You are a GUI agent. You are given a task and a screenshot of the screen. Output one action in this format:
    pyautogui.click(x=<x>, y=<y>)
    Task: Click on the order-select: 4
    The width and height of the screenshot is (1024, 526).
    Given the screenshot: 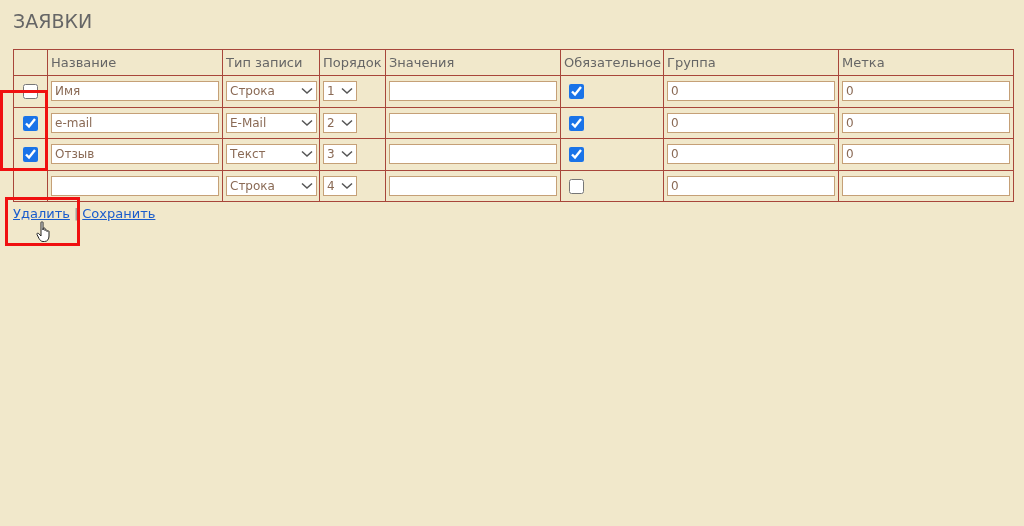 What is the action you would take?
    pyautogui.click(x=340, y=185)
    